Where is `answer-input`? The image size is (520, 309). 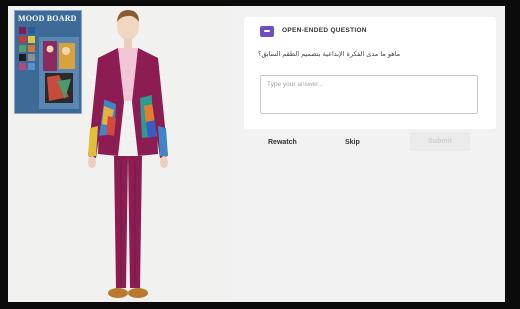
answer-input is located at coordinates (369, 94).